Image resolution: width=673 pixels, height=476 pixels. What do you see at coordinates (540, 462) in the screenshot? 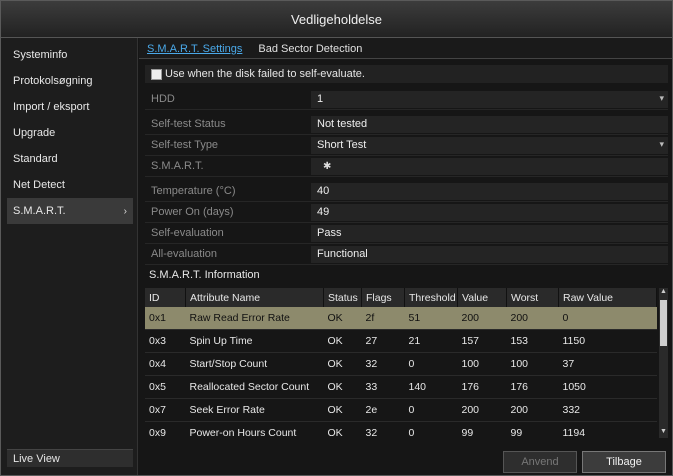
I see `apply-button: Anvend` at bounding box center [540, 462].